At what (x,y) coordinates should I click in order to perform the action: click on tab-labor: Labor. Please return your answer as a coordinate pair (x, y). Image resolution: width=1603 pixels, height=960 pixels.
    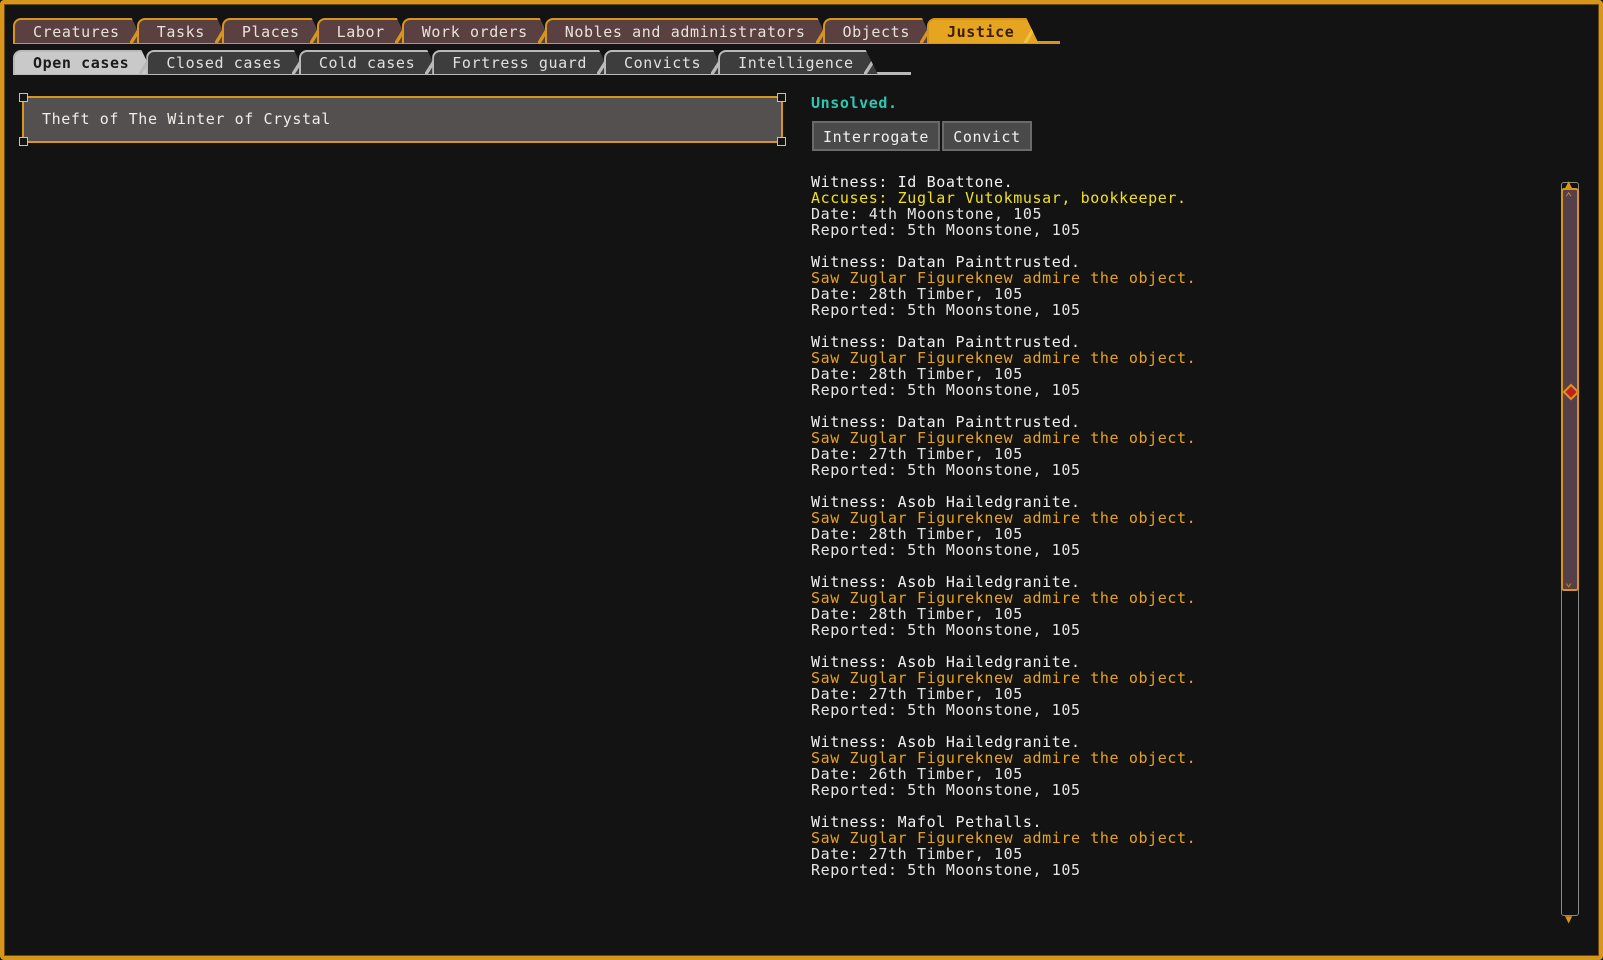
    Looking at the image, I should click on (363, 30).